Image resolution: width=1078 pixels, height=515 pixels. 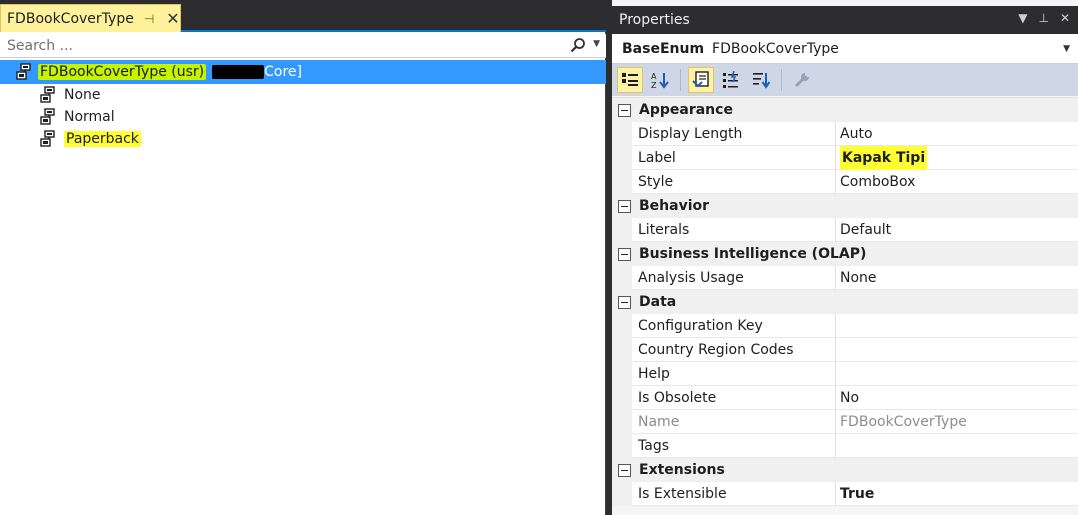 I want to click on category-data: Data, so click(x=845, y=302).